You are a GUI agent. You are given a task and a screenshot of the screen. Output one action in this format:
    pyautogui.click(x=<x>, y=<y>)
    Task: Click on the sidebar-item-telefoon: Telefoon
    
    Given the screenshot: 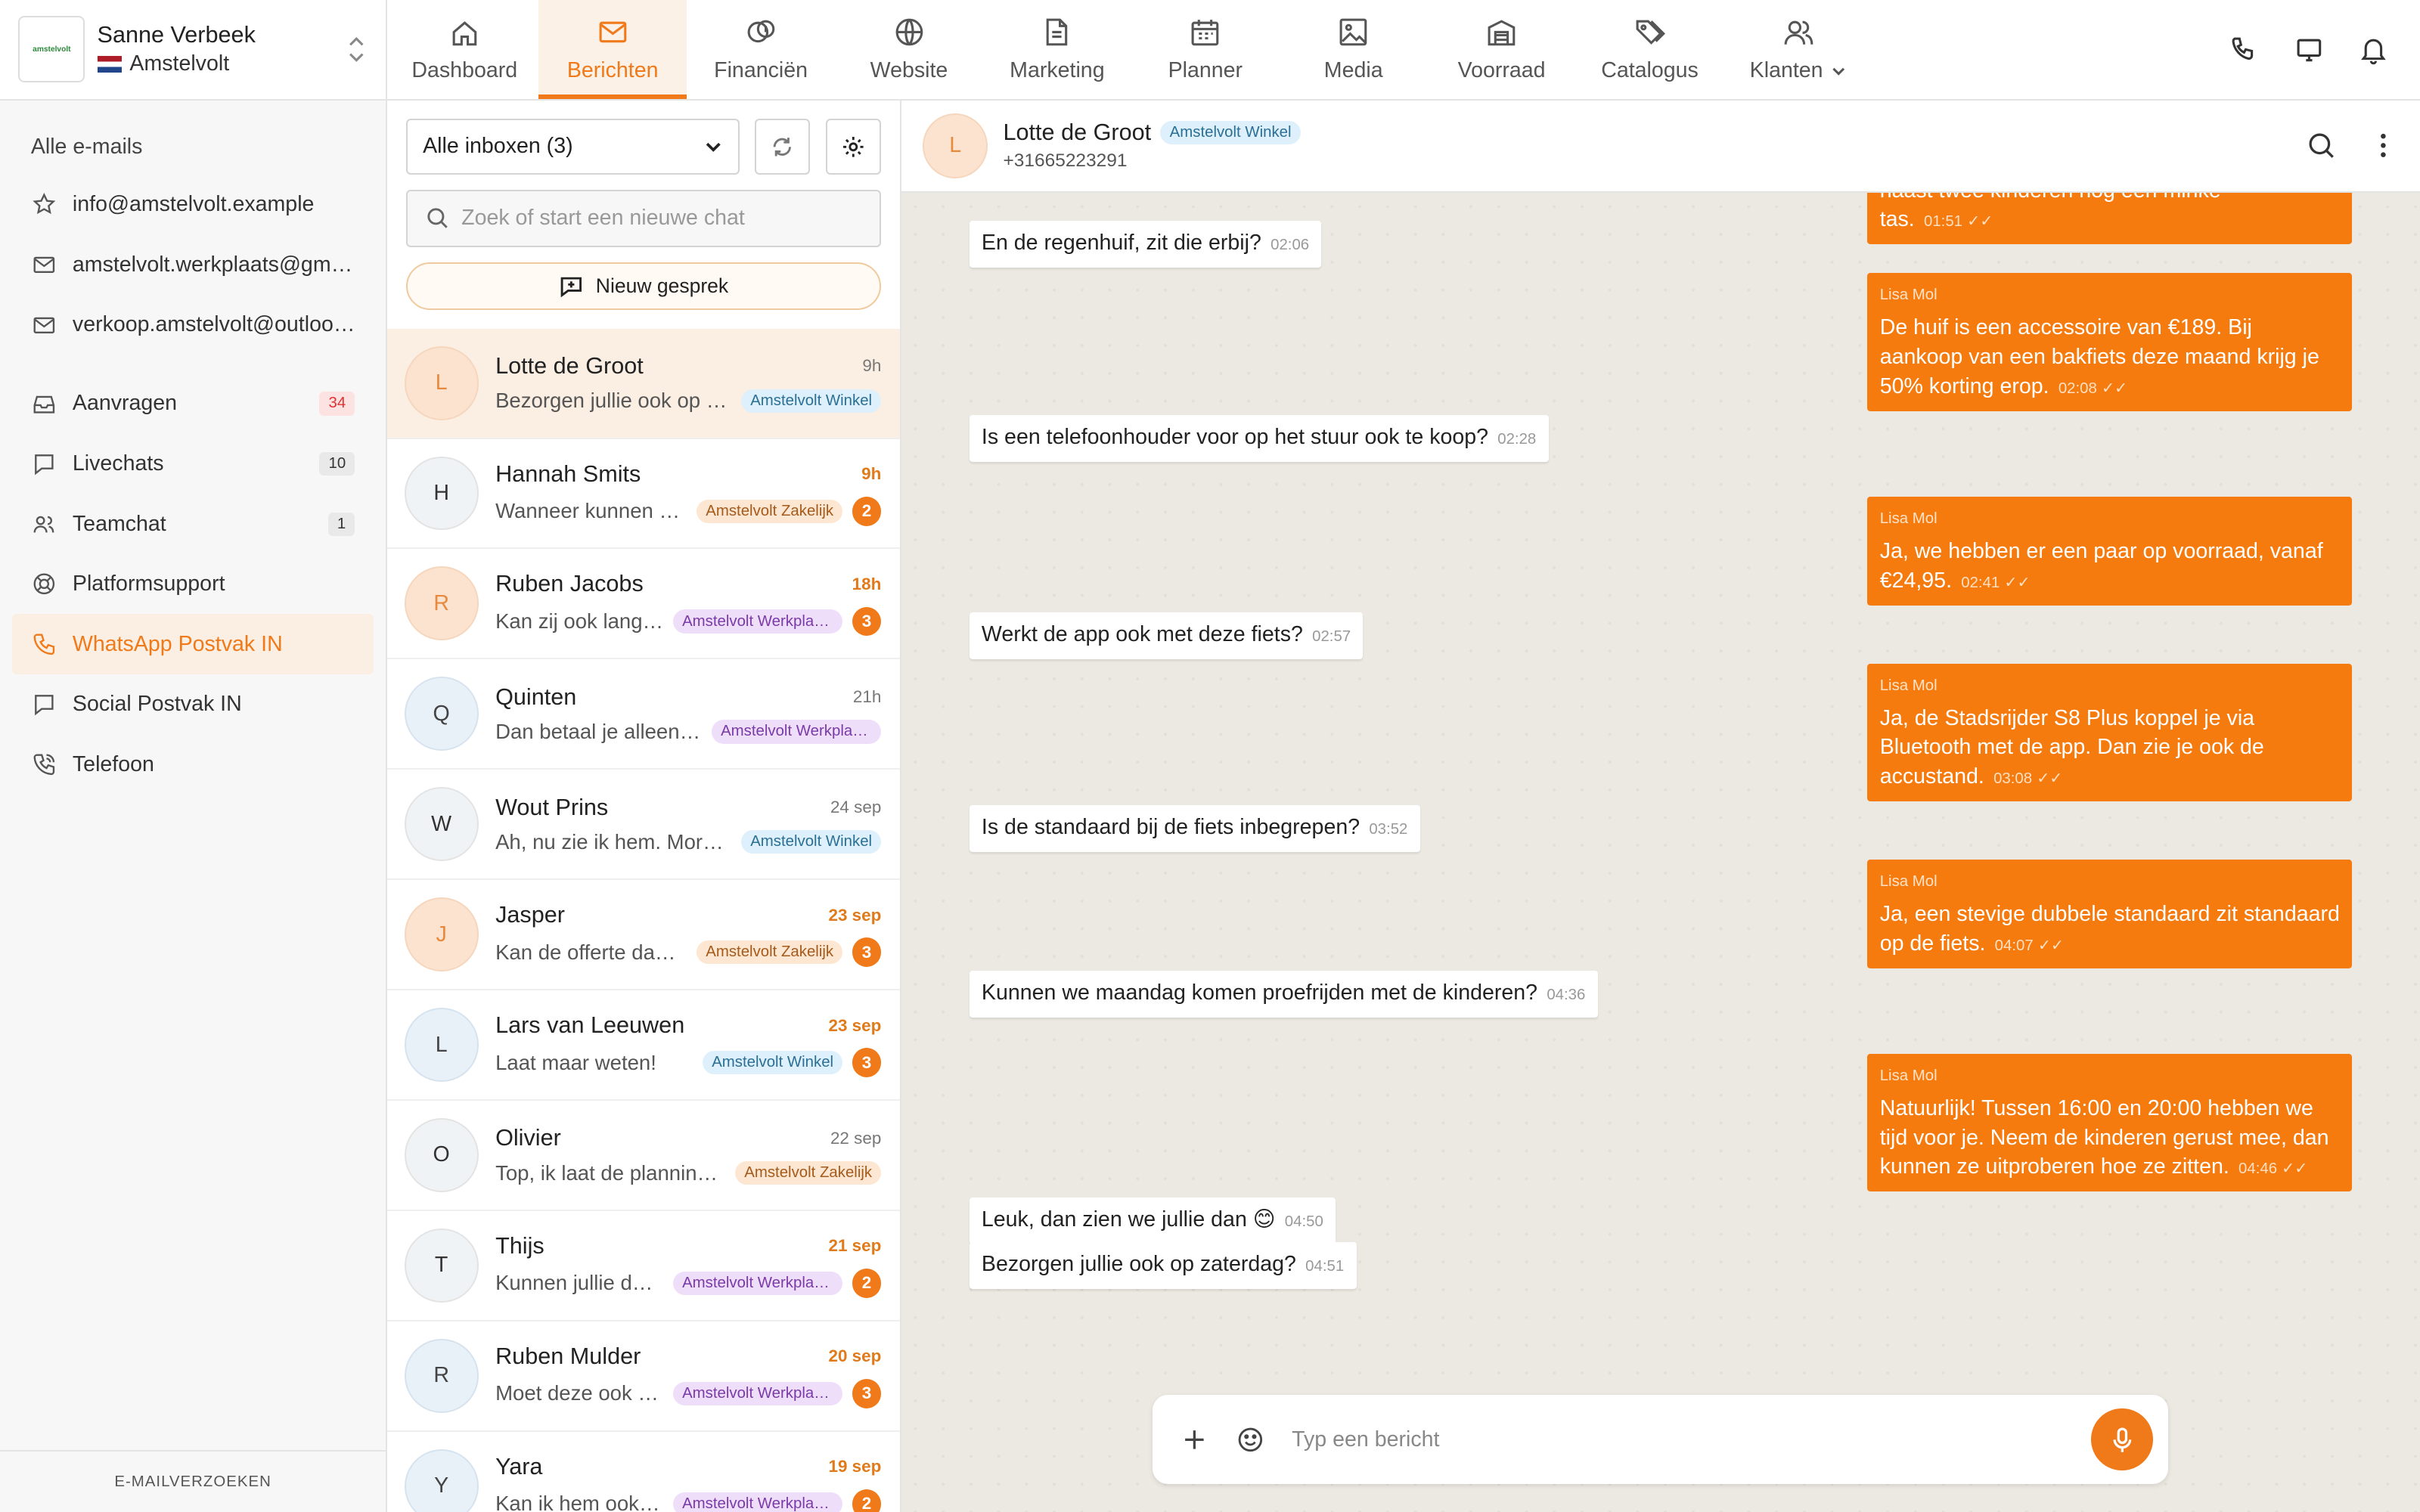 What is the action you would take?
    pyautogui.click(x=187, y=765)
    